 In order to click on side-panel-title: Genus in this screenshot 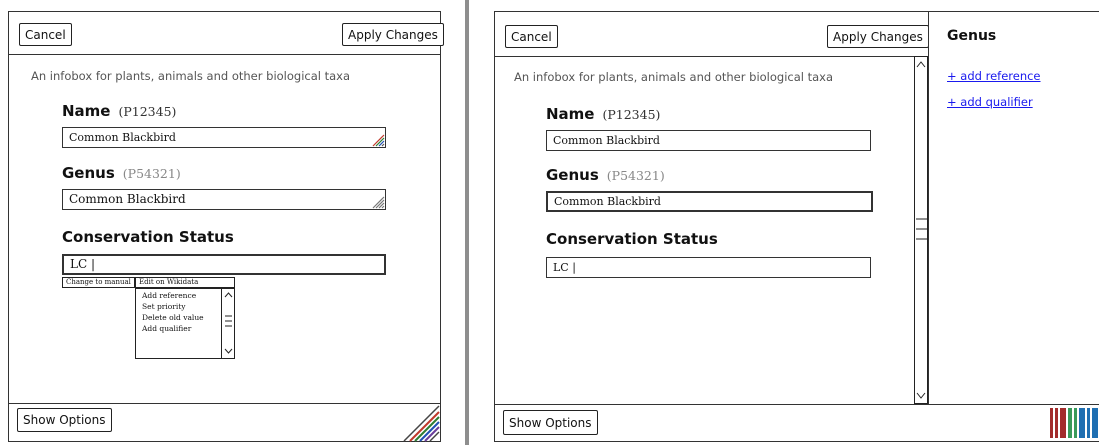, I will do `click(972, 36)`.